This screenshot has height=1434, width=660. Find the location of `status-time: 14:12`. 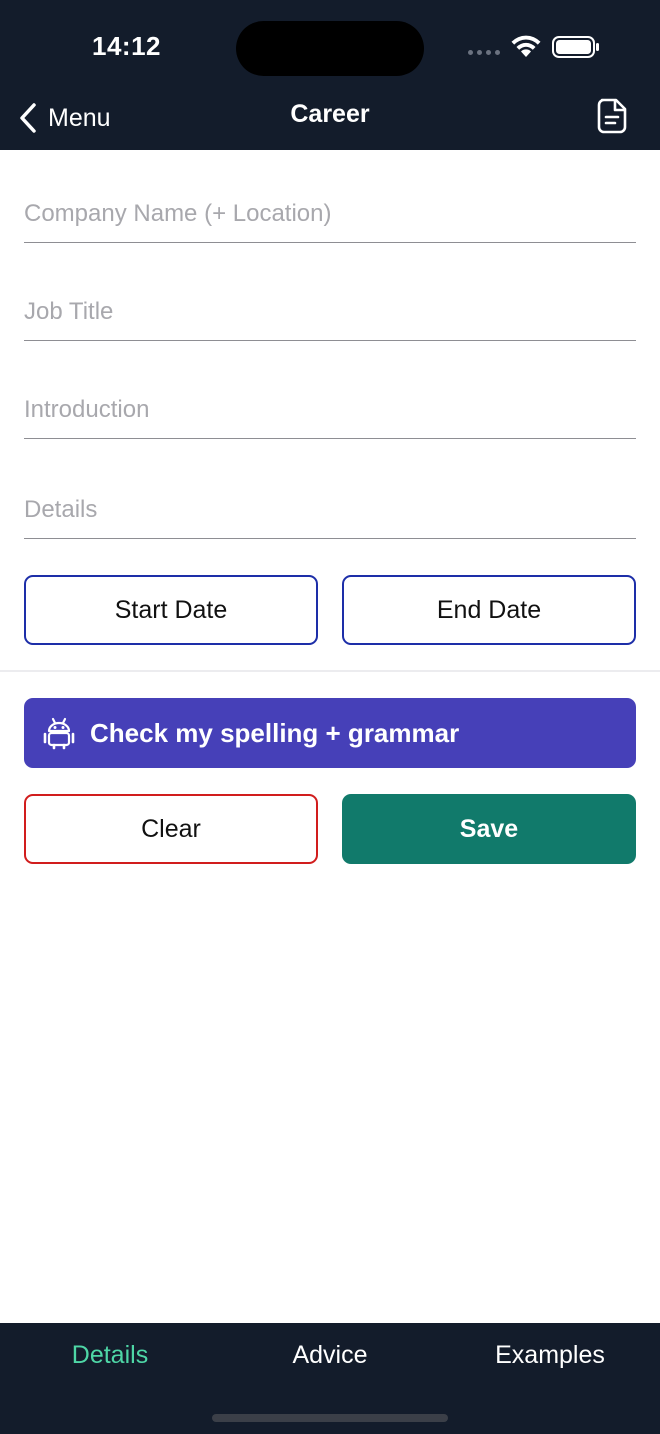

status-time: 14:12 is located at coordinates (126, 46).